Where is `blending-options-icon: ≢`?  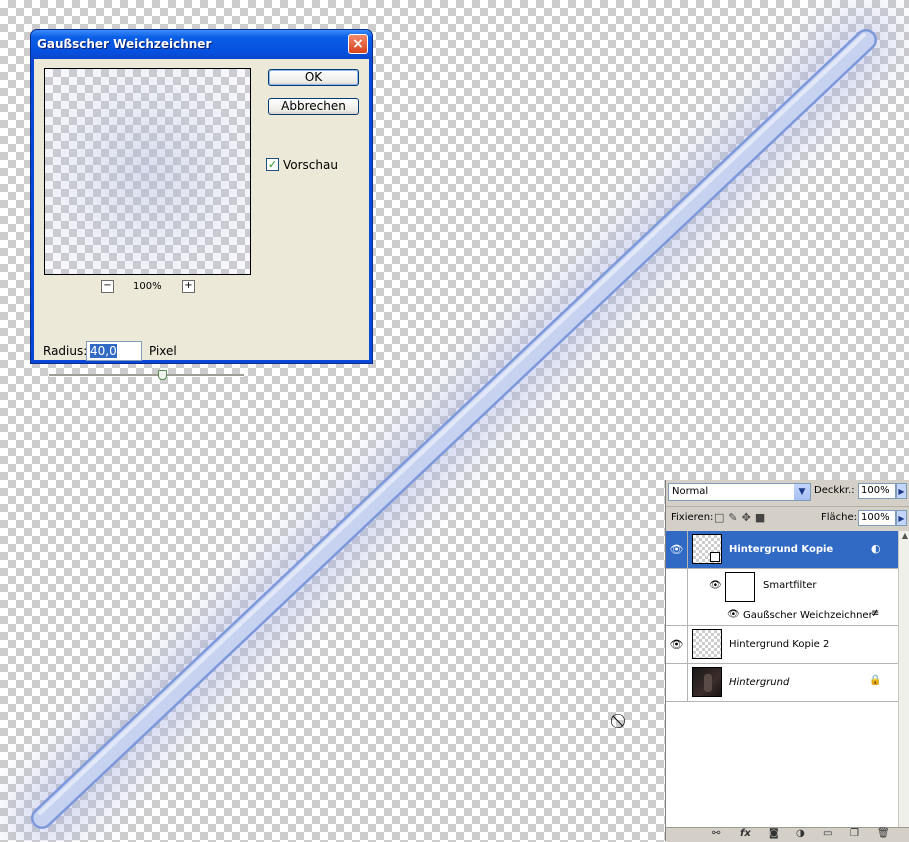
blending-options-icon: ≢ is located at coordinates (875, 613).